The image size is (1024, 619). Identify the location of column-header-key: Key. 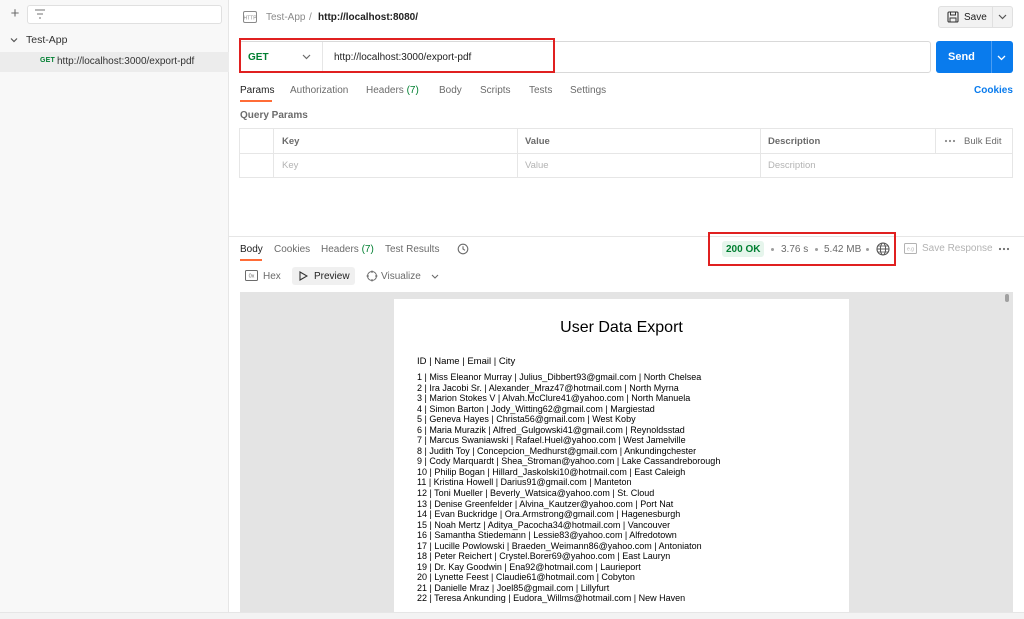
(291, 141).